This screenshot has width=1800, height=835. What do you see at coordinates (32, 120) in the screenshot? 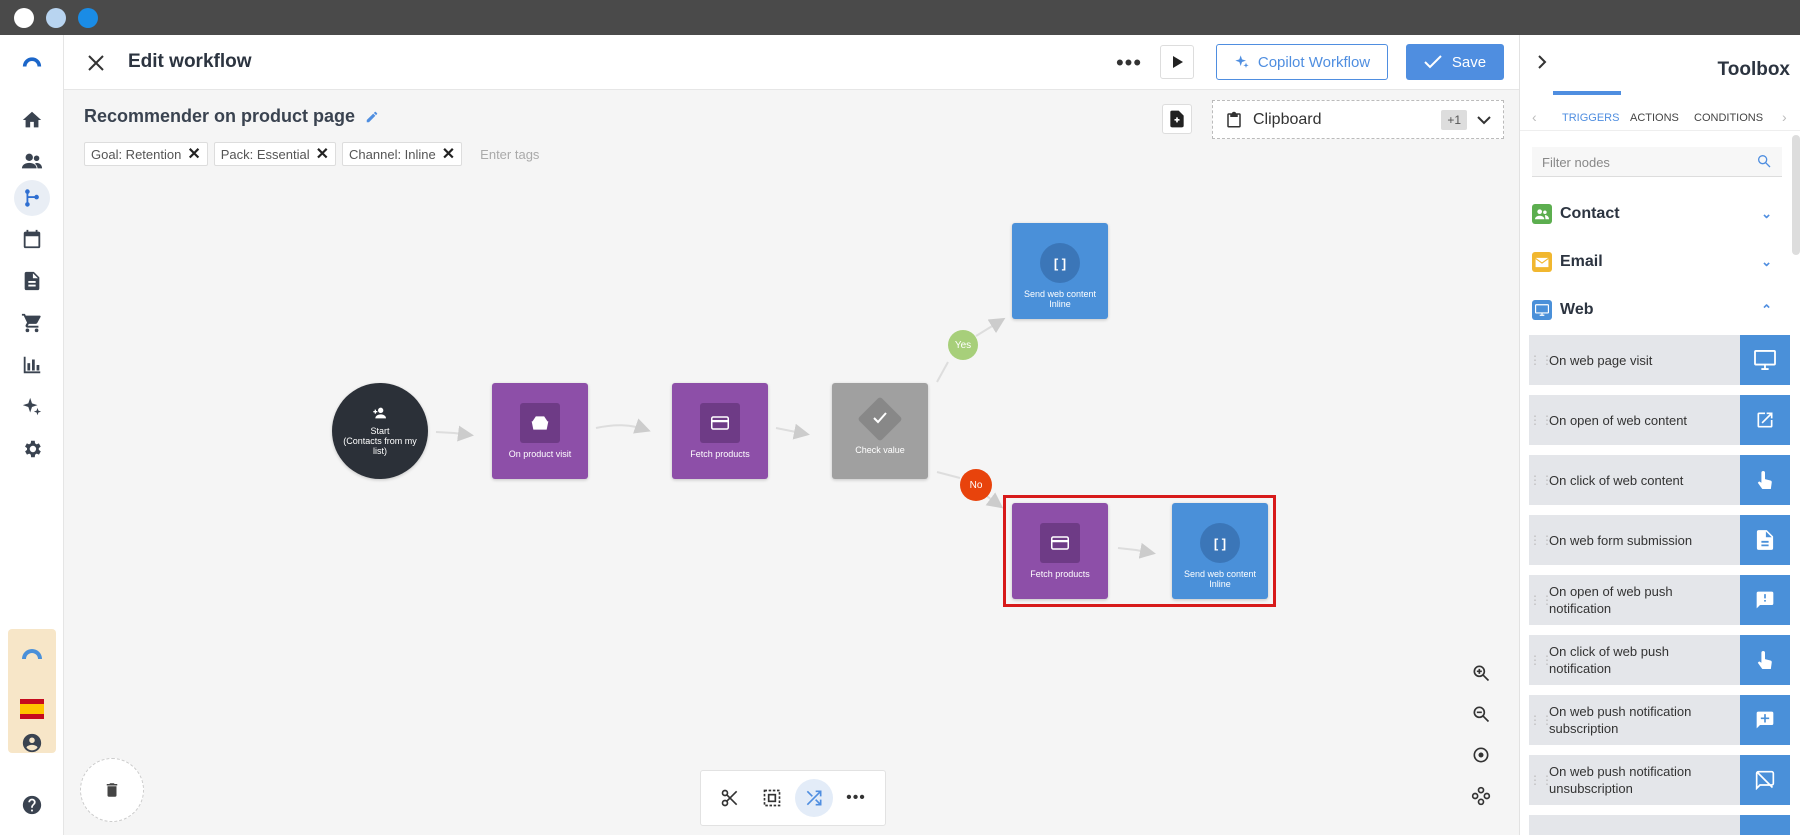
I see `home-icon` at bounding box center [32, 120].